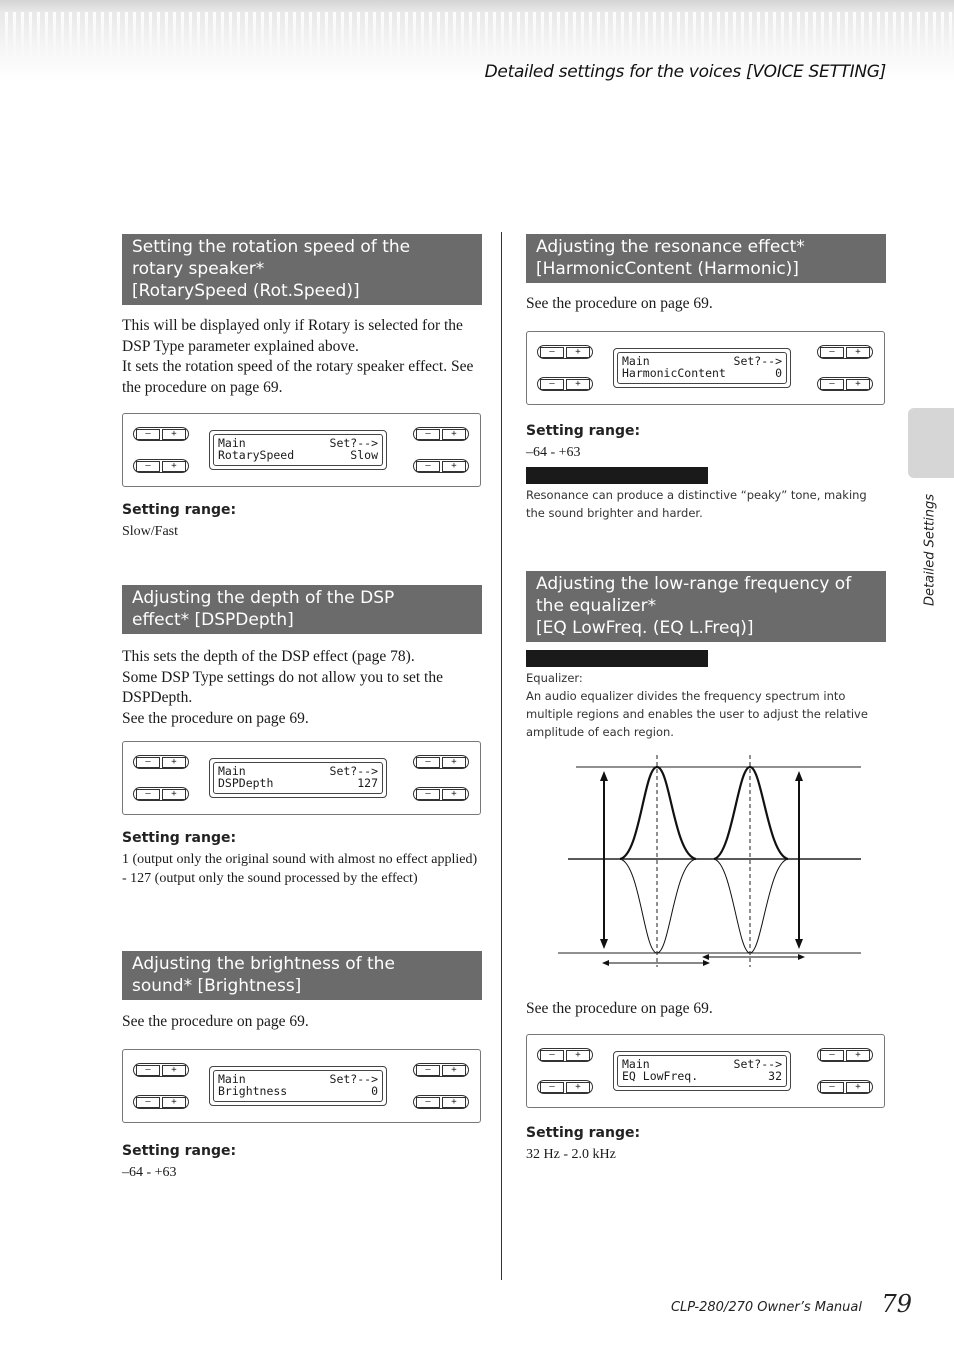 Image resolution: width=954 pixels, height=1351 pixels. Describe the element at coordinates (263, 598) in the screenshot. I see `heading-line: Adjusting the depth of the DSP` at that location.